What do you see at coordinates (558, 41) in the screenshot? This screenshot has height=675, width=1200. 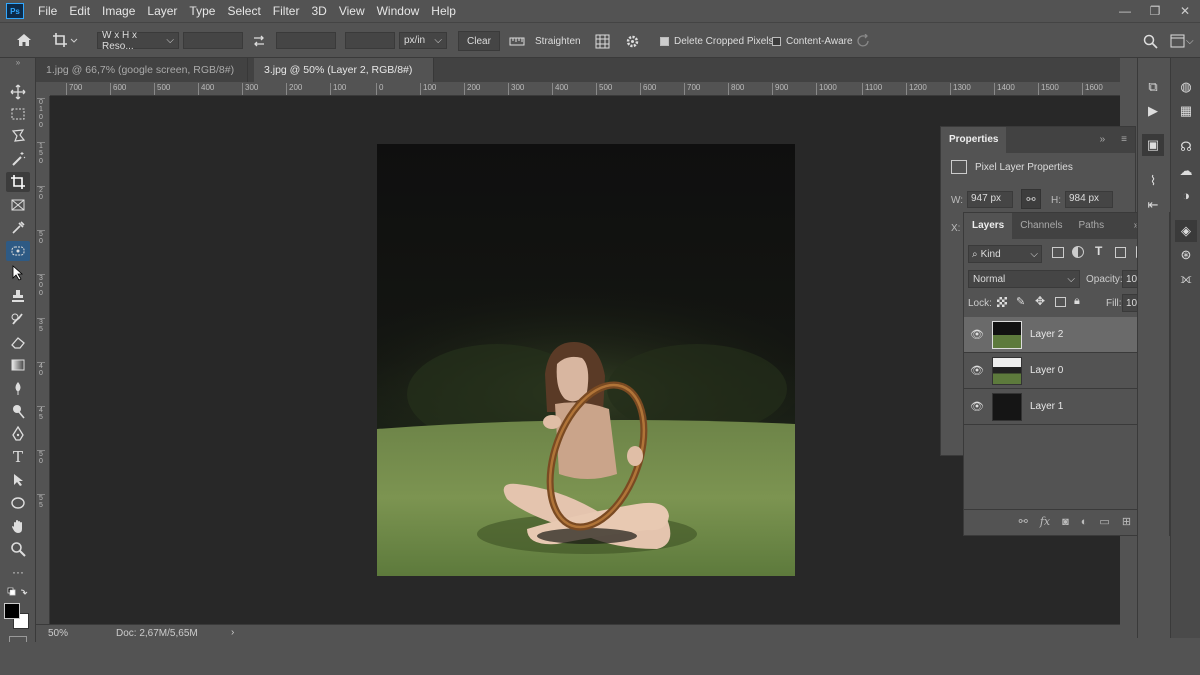 I see `straighten-label: Straighten` at bounding box center [558, 41].